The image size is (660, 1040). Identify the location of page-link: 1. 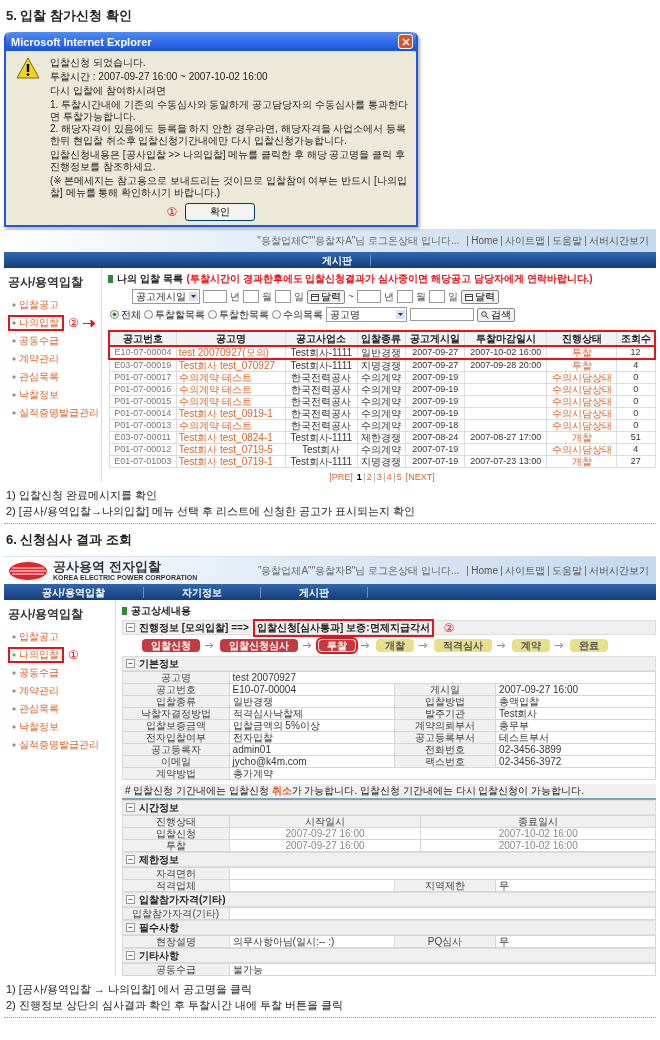
(359, 477).